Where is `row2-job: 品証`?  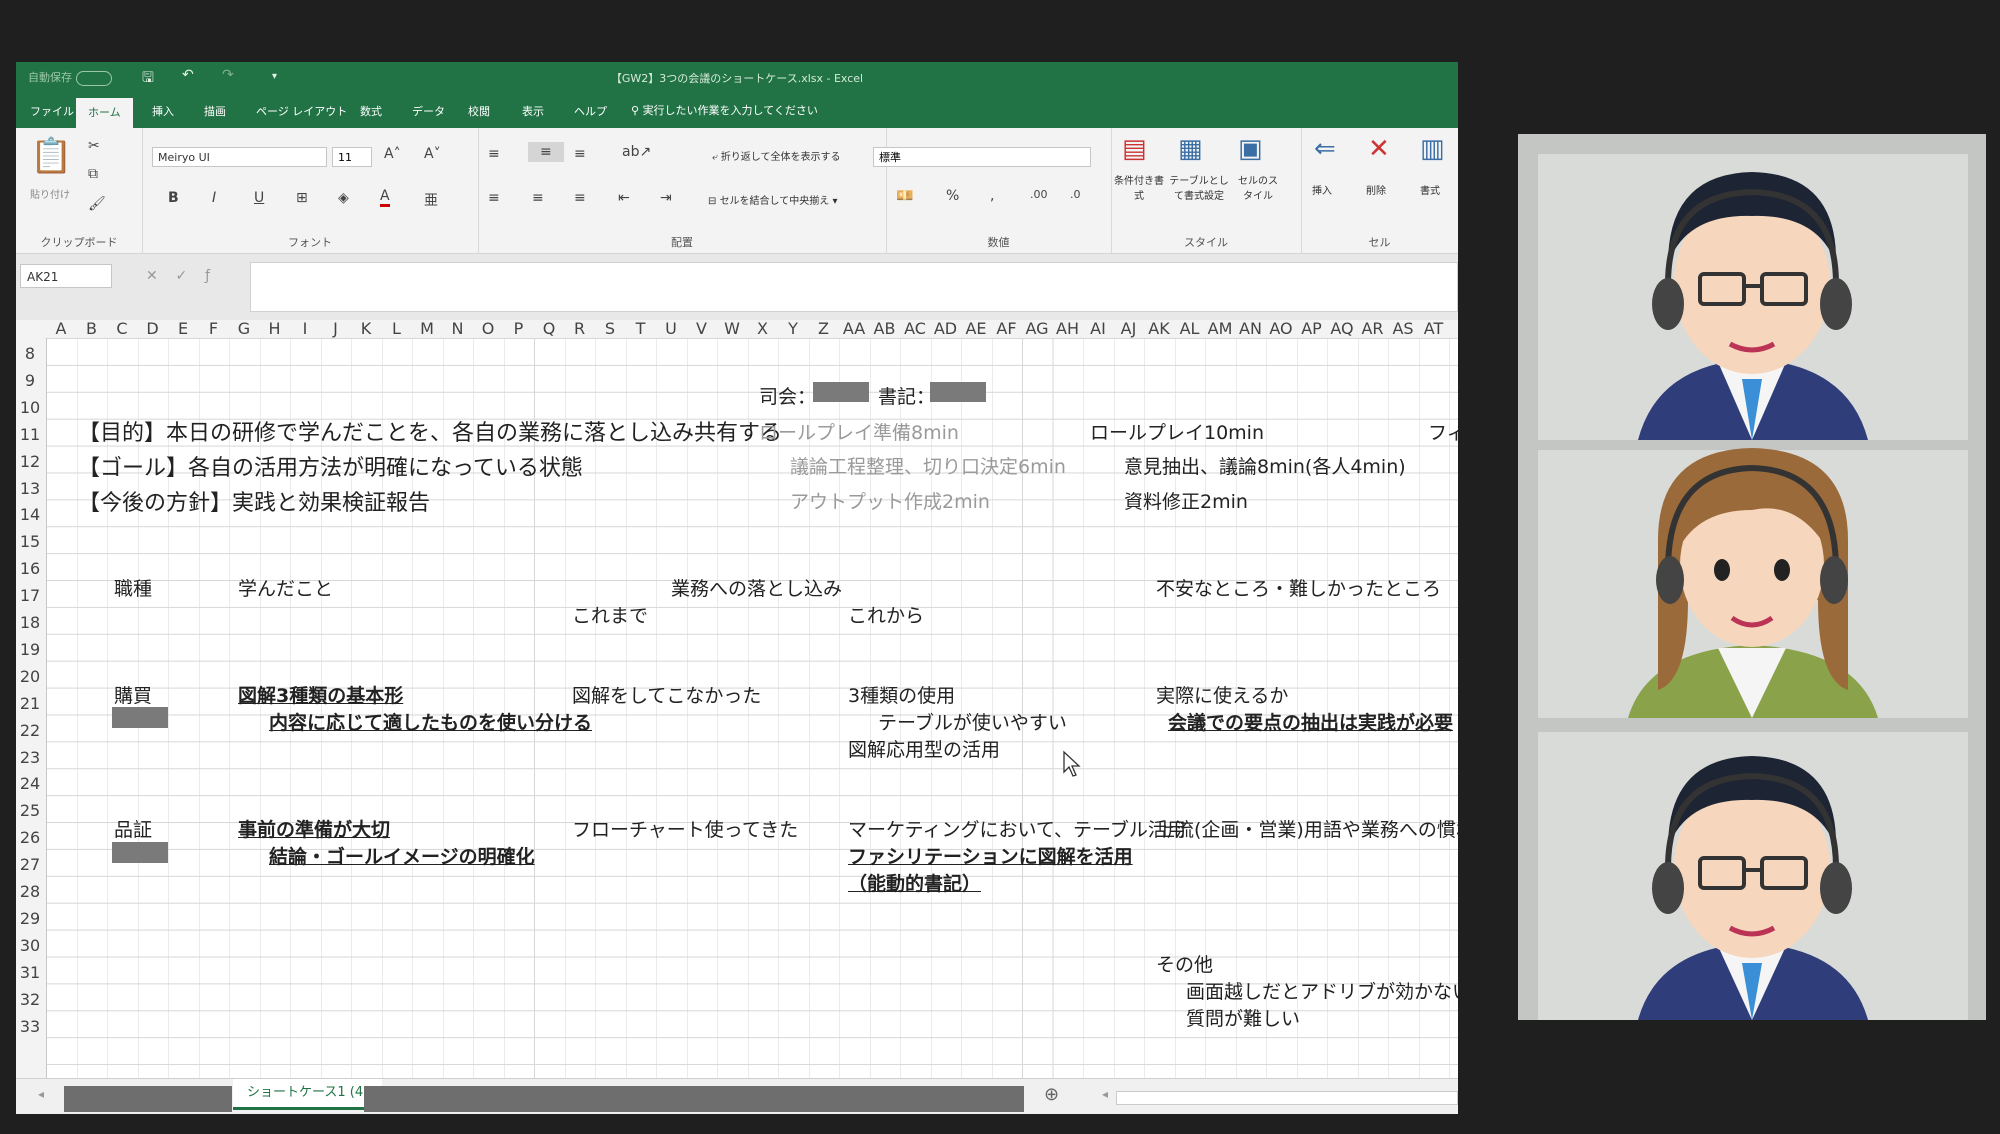 row2-job: 品証 is located at coordinates (133, 828).